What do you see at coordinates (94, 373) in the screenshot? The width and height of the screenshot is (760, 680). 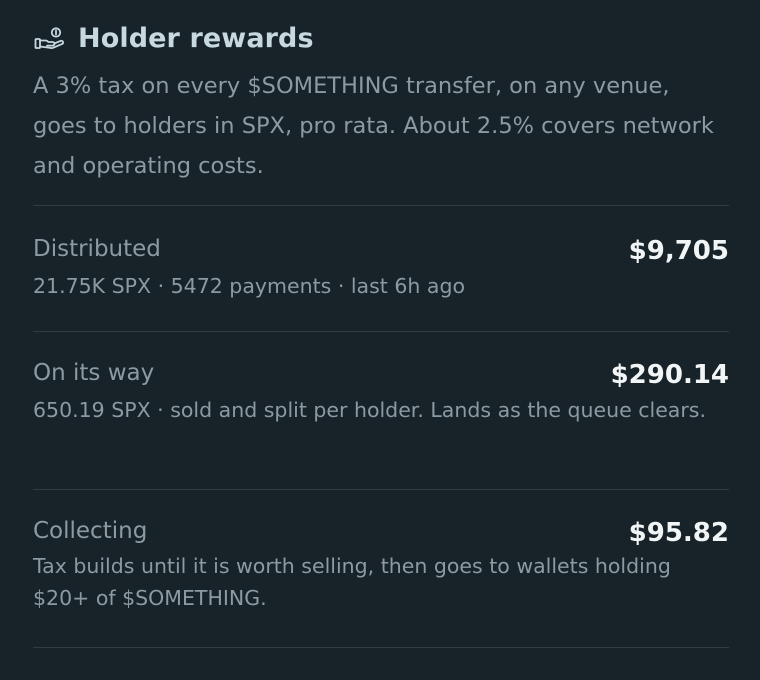 I see `stat-on-its-way-label: On its way` at bounding box center [94, 373].